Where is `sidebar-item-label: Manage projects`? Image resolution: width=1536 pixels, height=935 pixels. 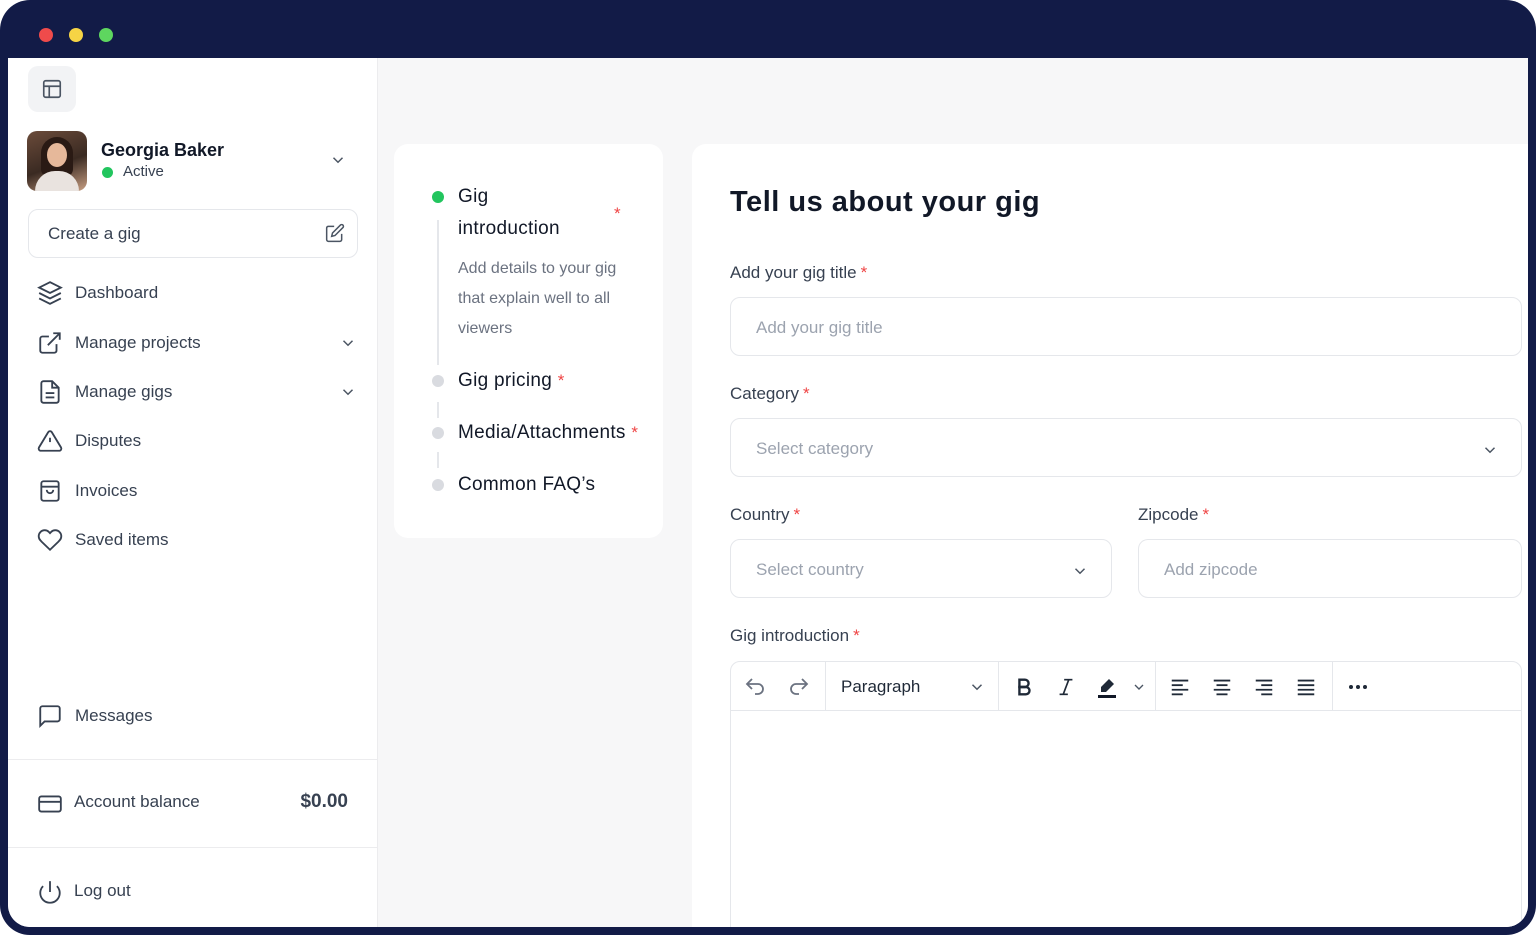 sidebar-item-label: Manage projects is located at coordinates (138, 342).